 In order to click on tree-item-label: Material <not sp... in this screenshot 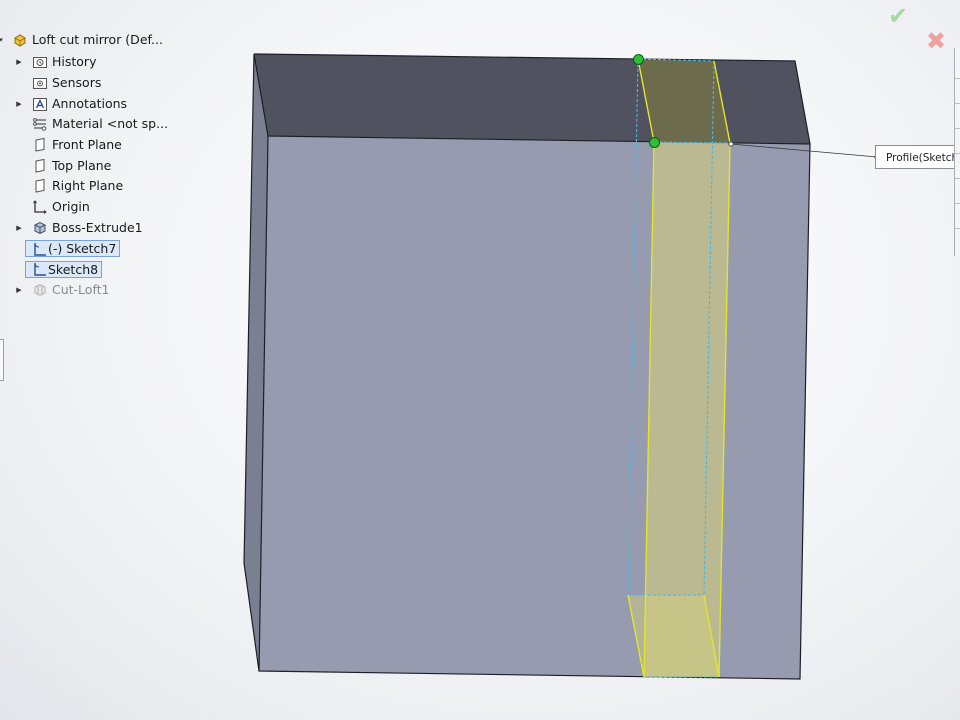, I will do `click(110, 124)`.